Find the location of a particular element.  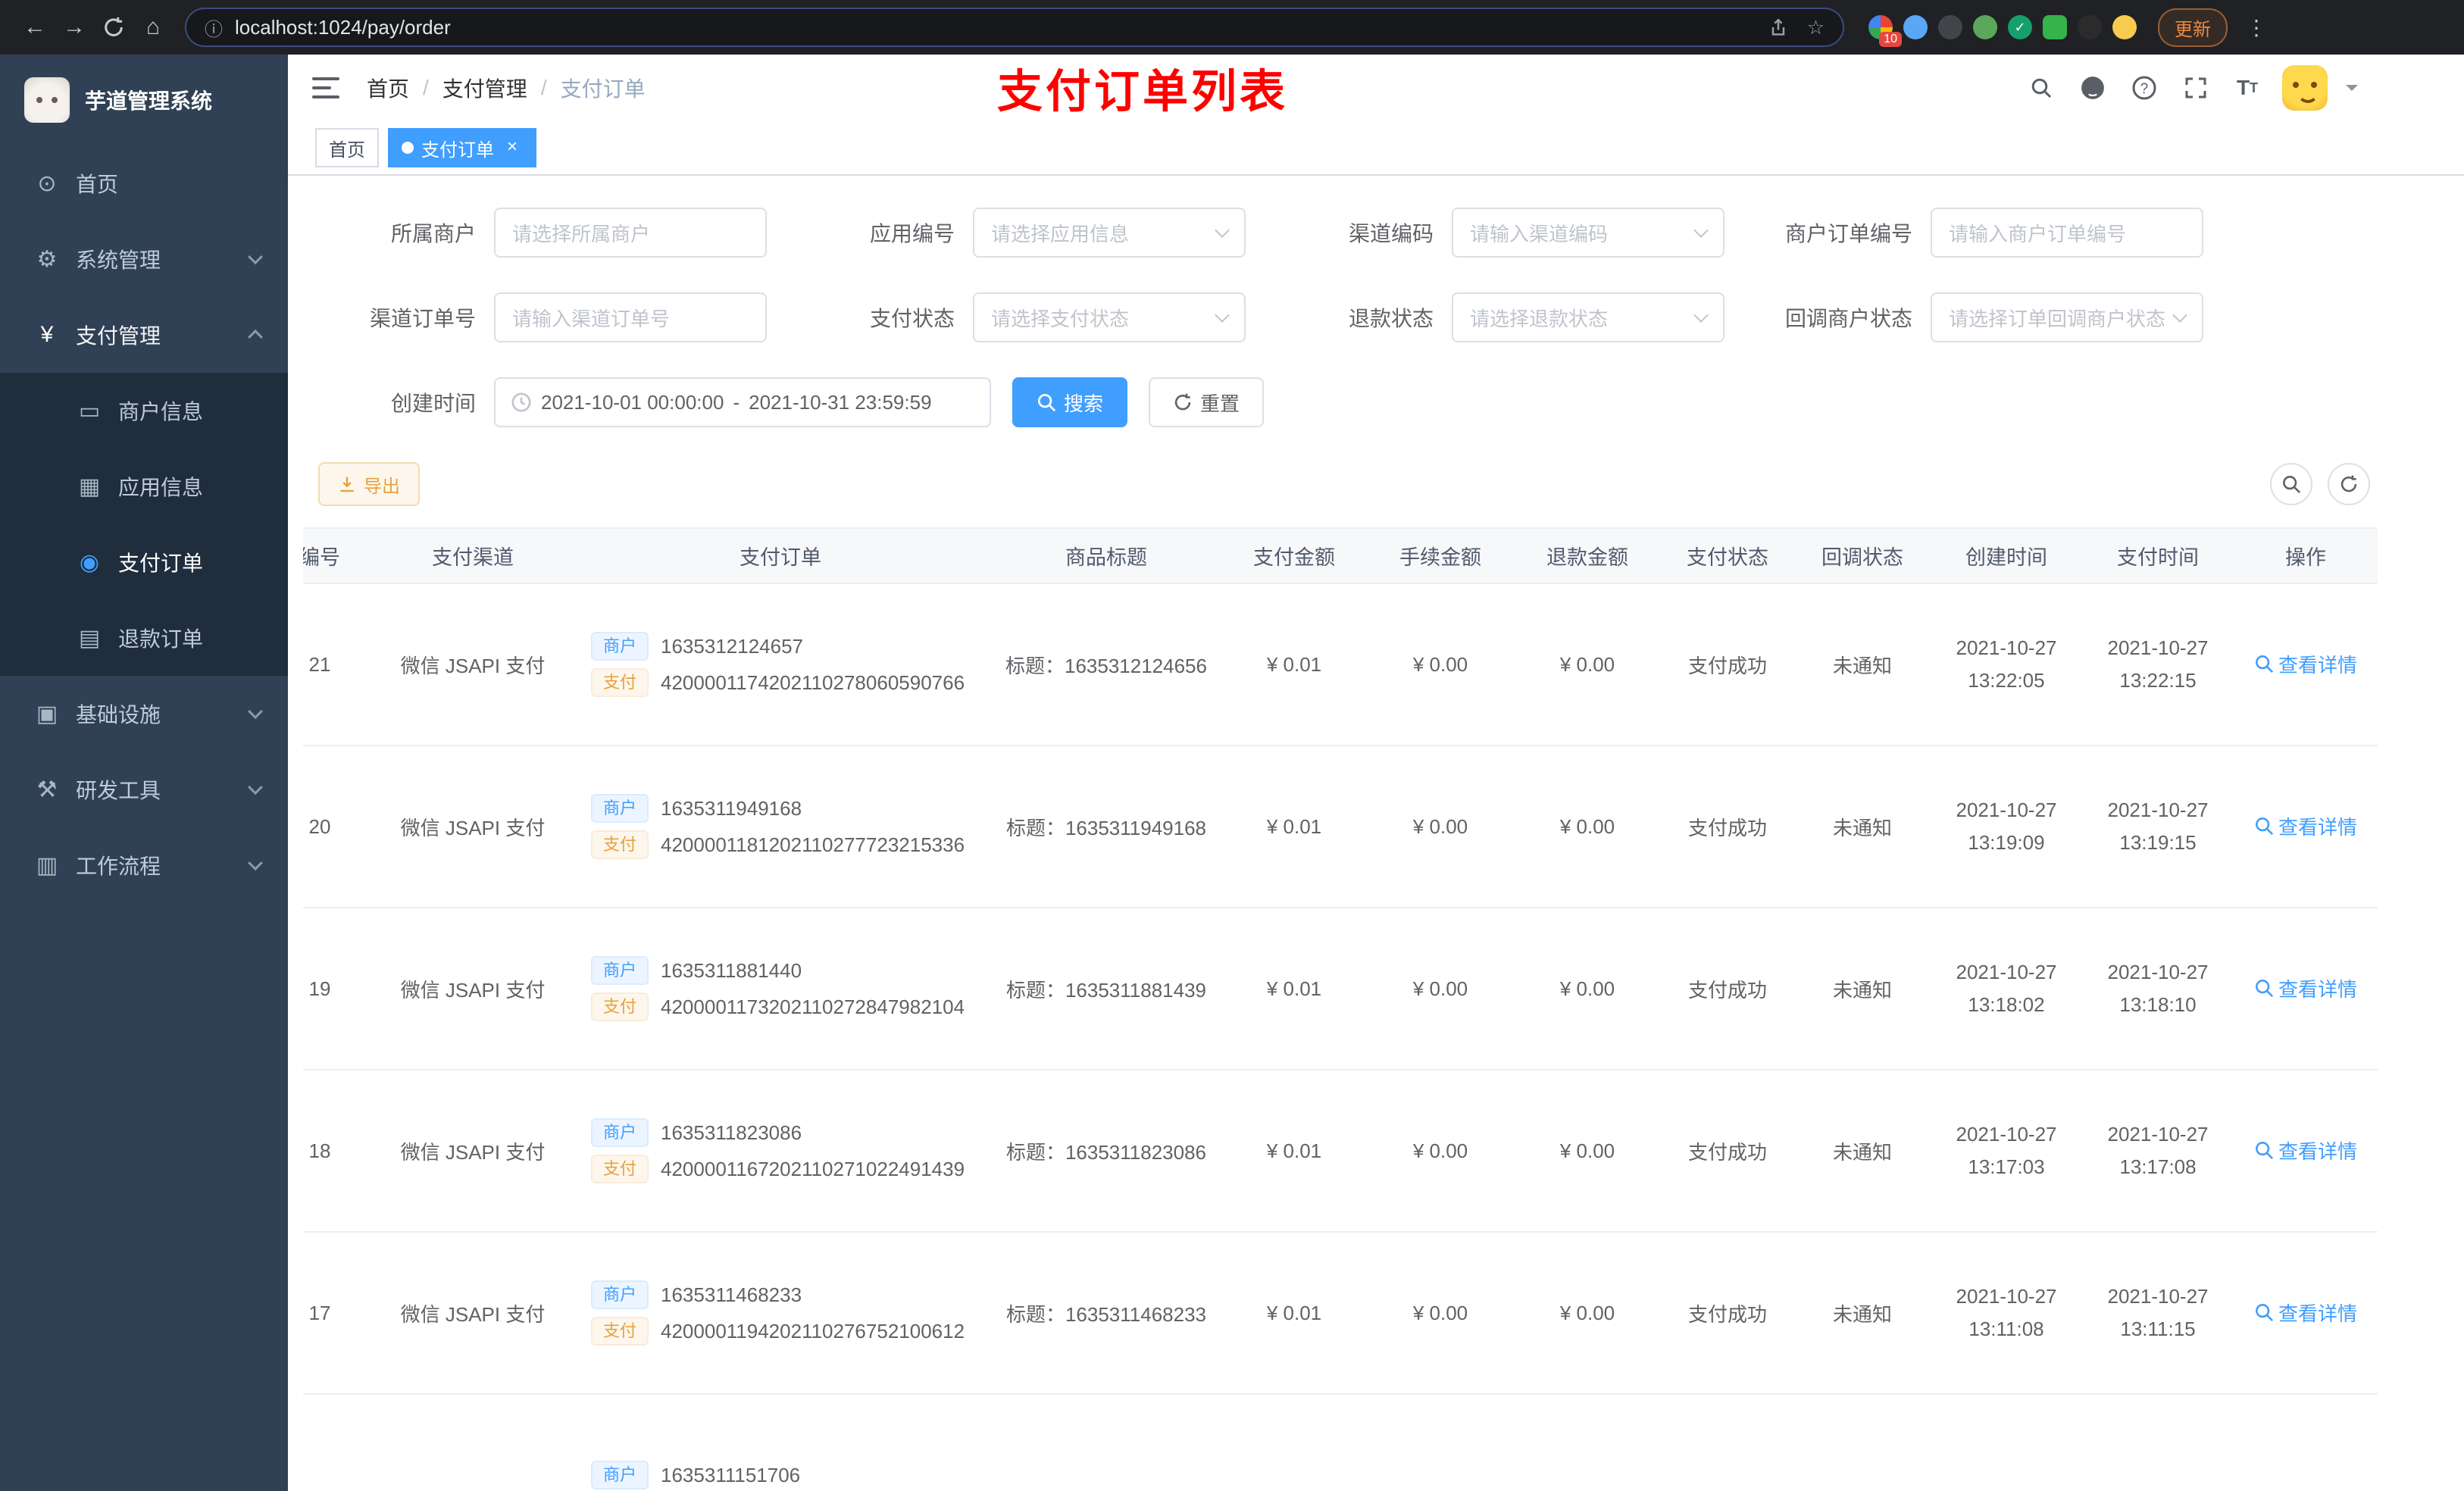

sidebar-item-system: ⚙ 系统管理 is located at coordinates (144, 259).